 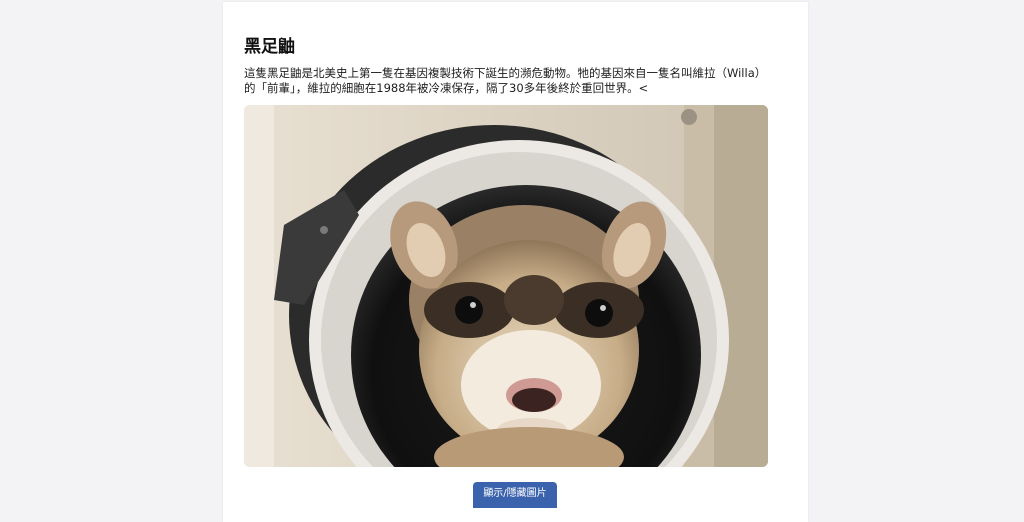 What do you see at coordinates (515, 495) in the screenshot?
I see `toggle-image-button: 顯示/隱藏圖片` at bounding box center [515, 495].